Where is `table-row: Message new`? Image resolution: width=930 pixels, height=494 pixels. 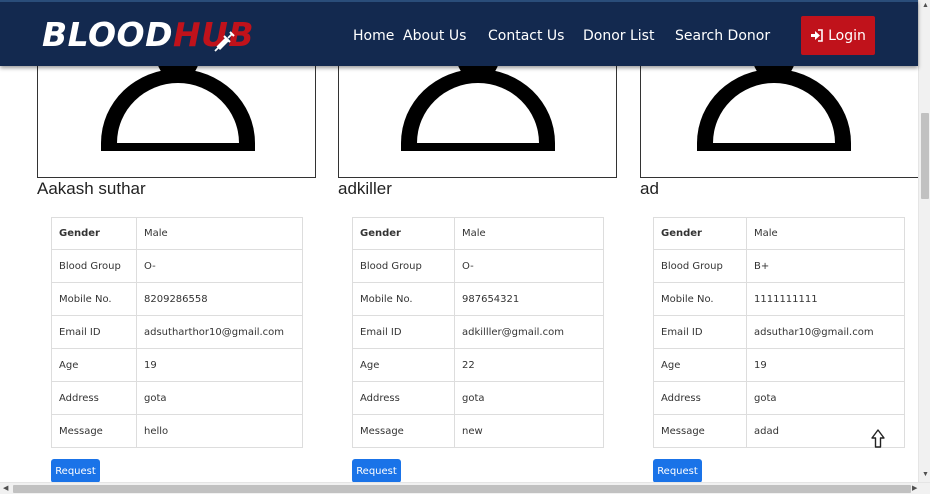 table-row: Message new is located at coordinates (478, 431).